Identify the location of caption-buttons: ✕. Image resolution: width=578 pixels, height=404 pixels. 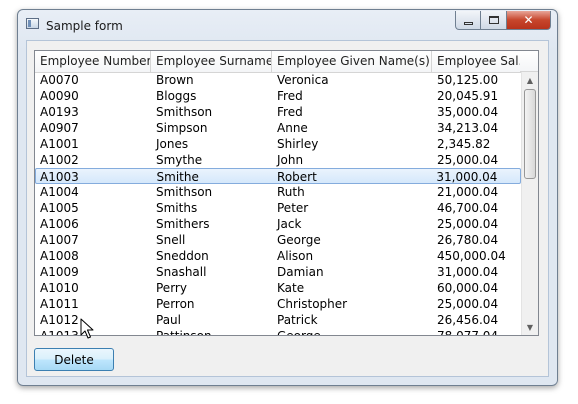
(503, 20).